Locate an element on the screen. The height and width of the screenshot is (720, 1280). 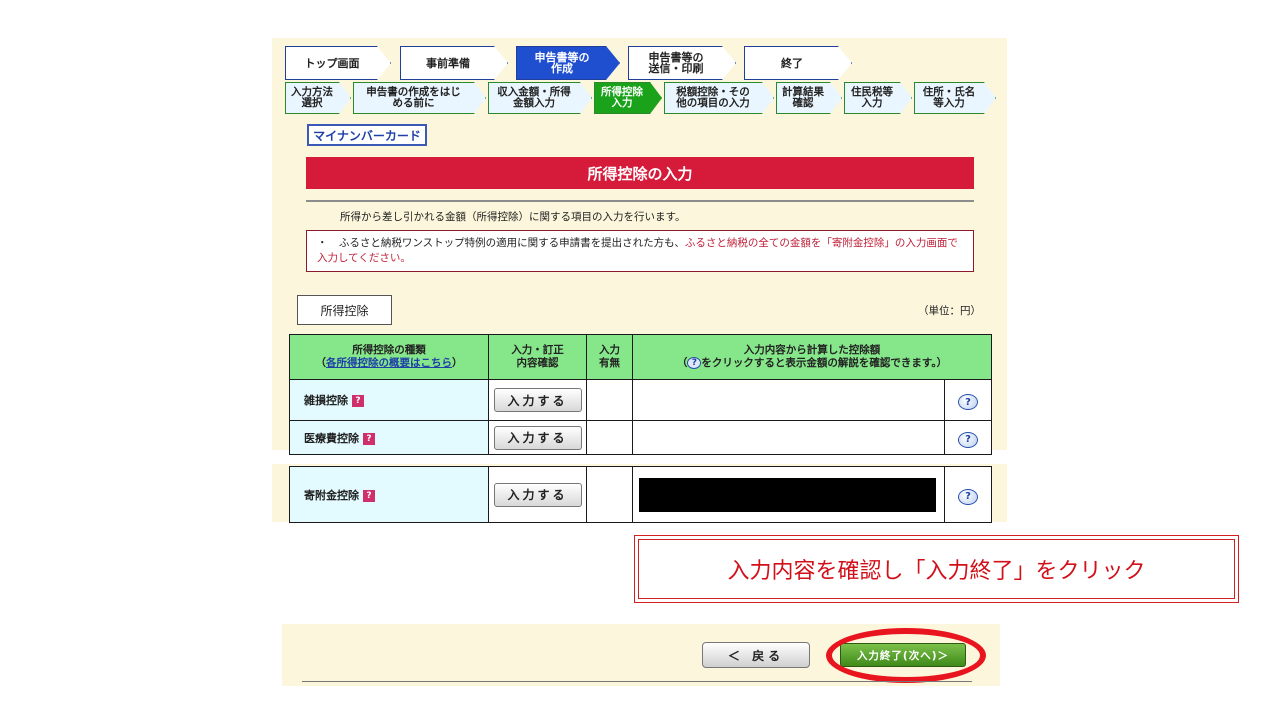
substep-input-method: 入力方法 選択 is located at coordinates (318, 98).